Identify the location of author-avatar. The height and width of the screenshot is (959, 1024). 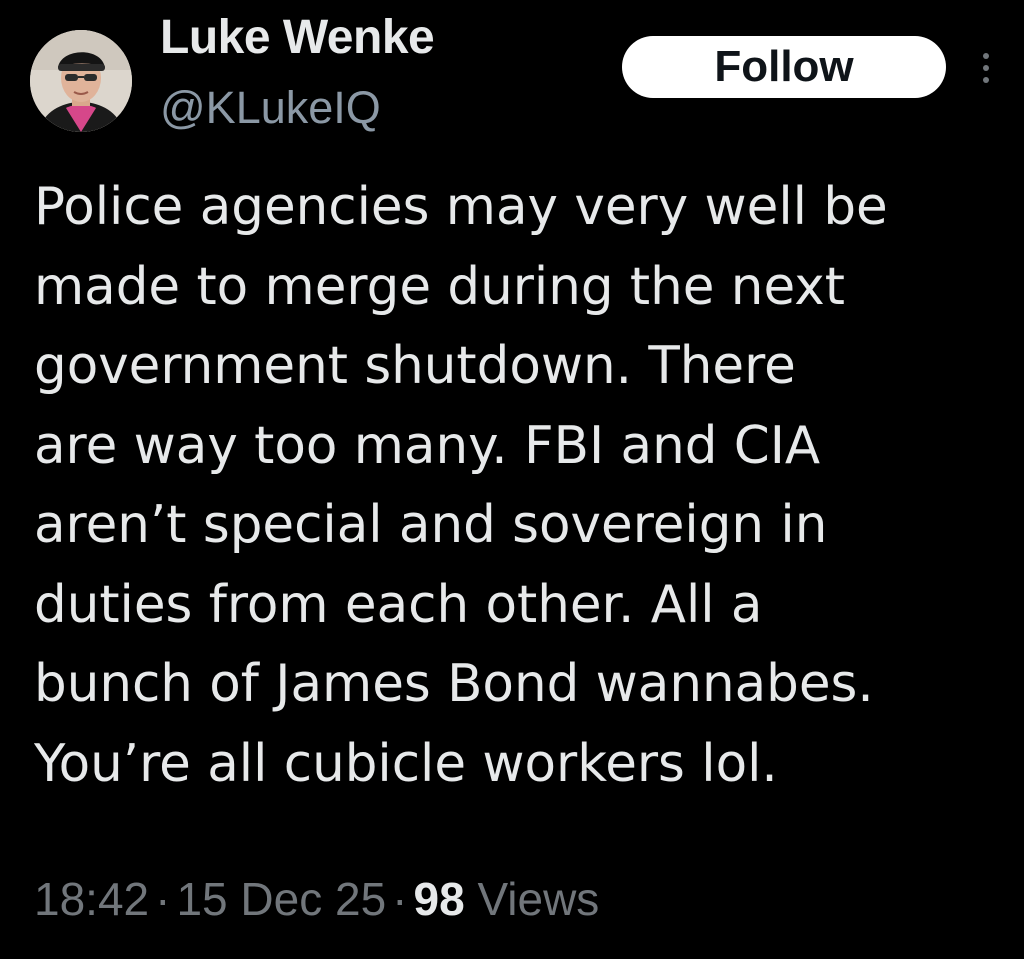
(81, 81).